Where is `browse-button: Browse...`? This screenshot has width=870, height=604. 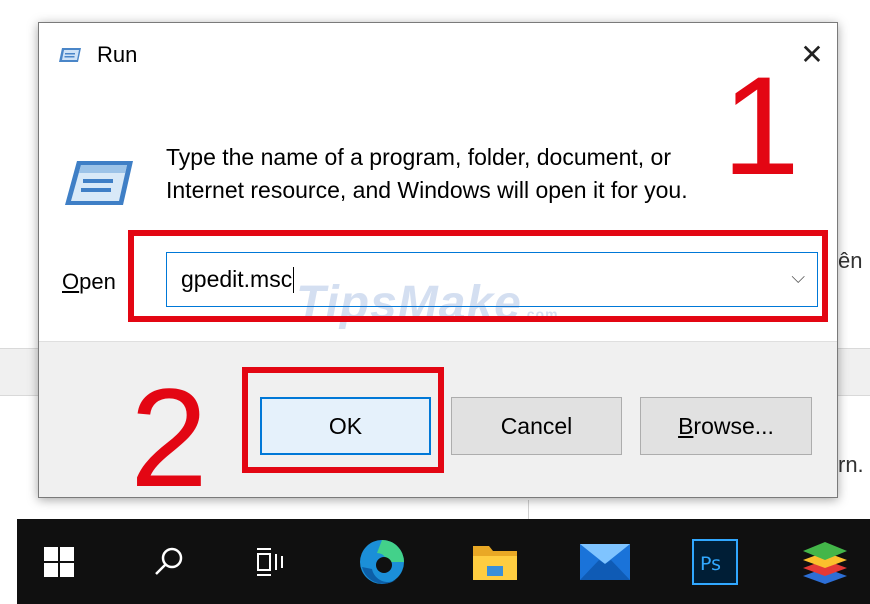
browse-button: Browse... is located at coordinates (726, 426).